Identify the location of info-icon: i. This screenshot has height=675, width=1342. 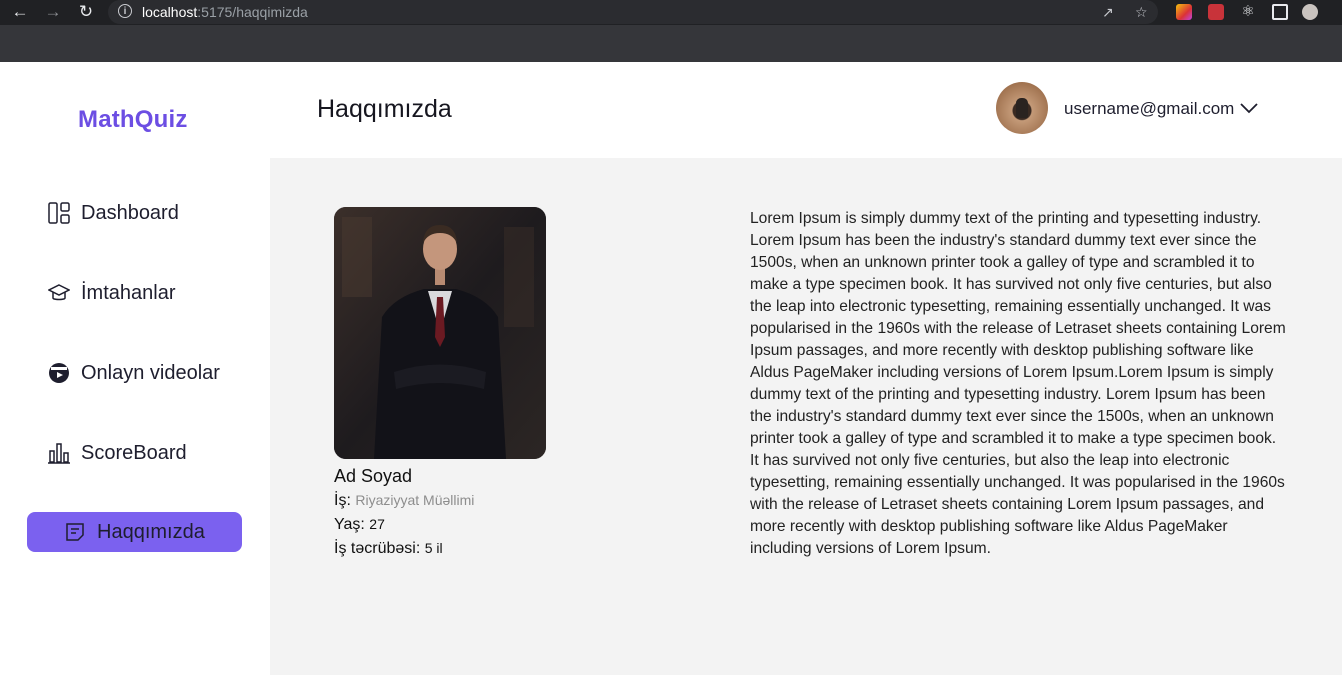
(125, 11).